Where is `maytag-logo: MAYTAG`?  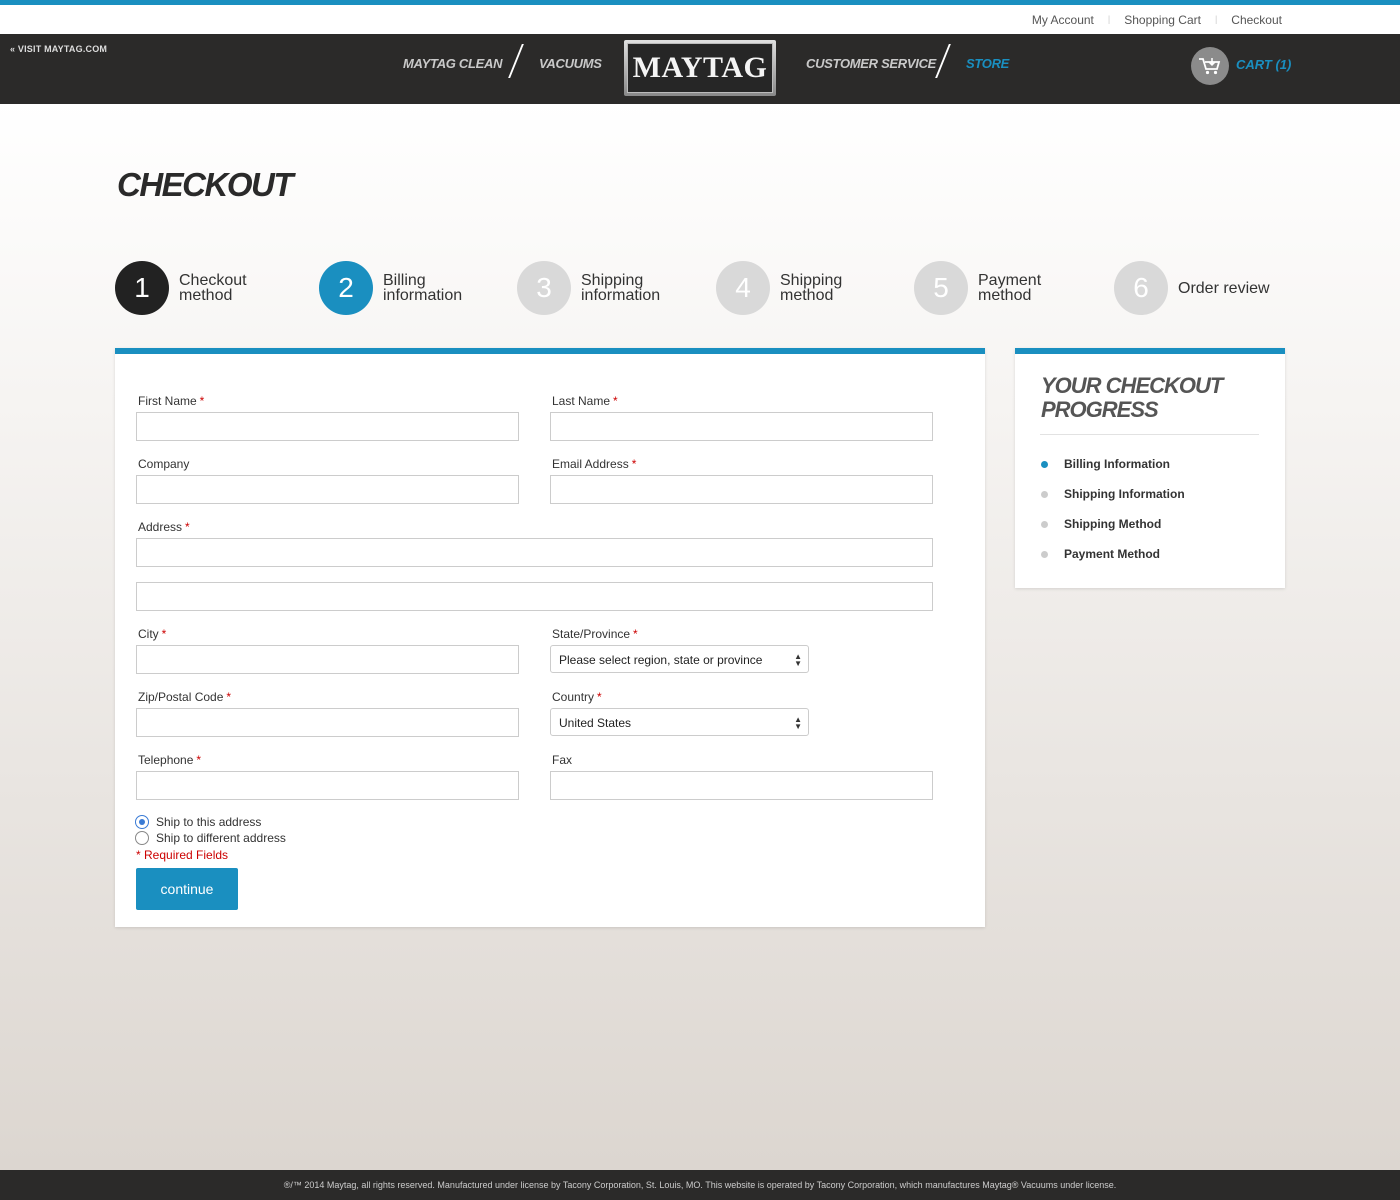
maytag-logo: MAYTAG is located at coordinates (700, 68).